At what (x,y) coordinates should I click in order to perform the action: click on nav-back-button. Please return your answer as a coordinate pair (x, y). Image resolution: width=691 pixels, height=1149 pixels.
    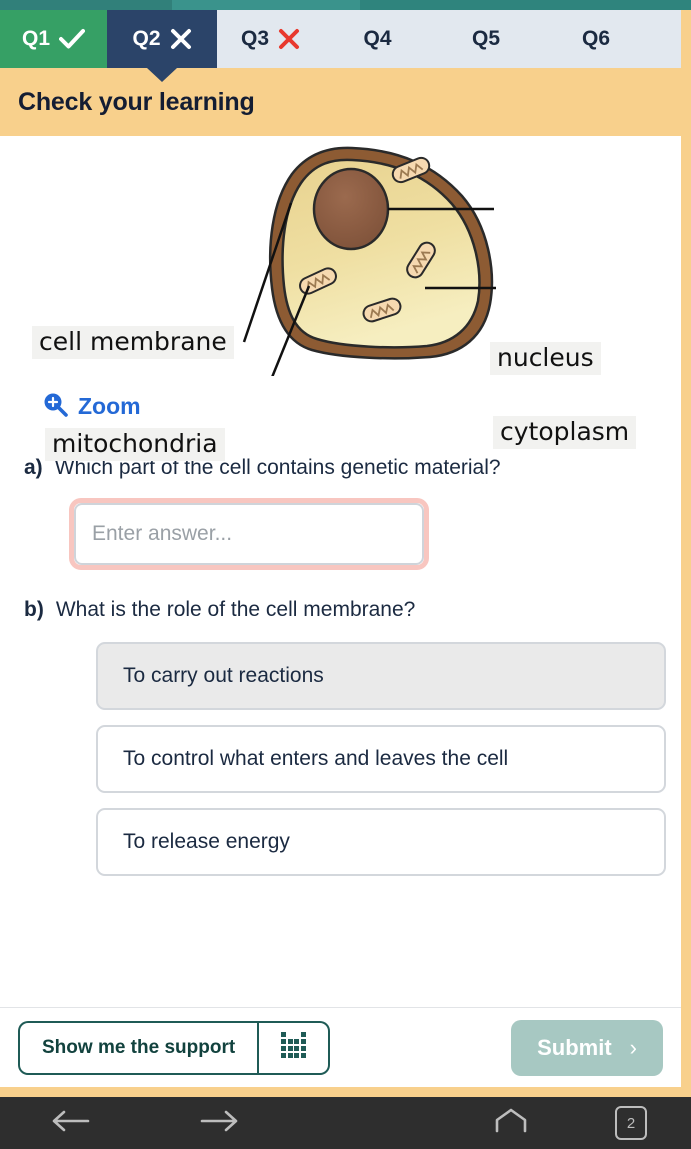
    Looking at the image, I should click on (70, 1123).